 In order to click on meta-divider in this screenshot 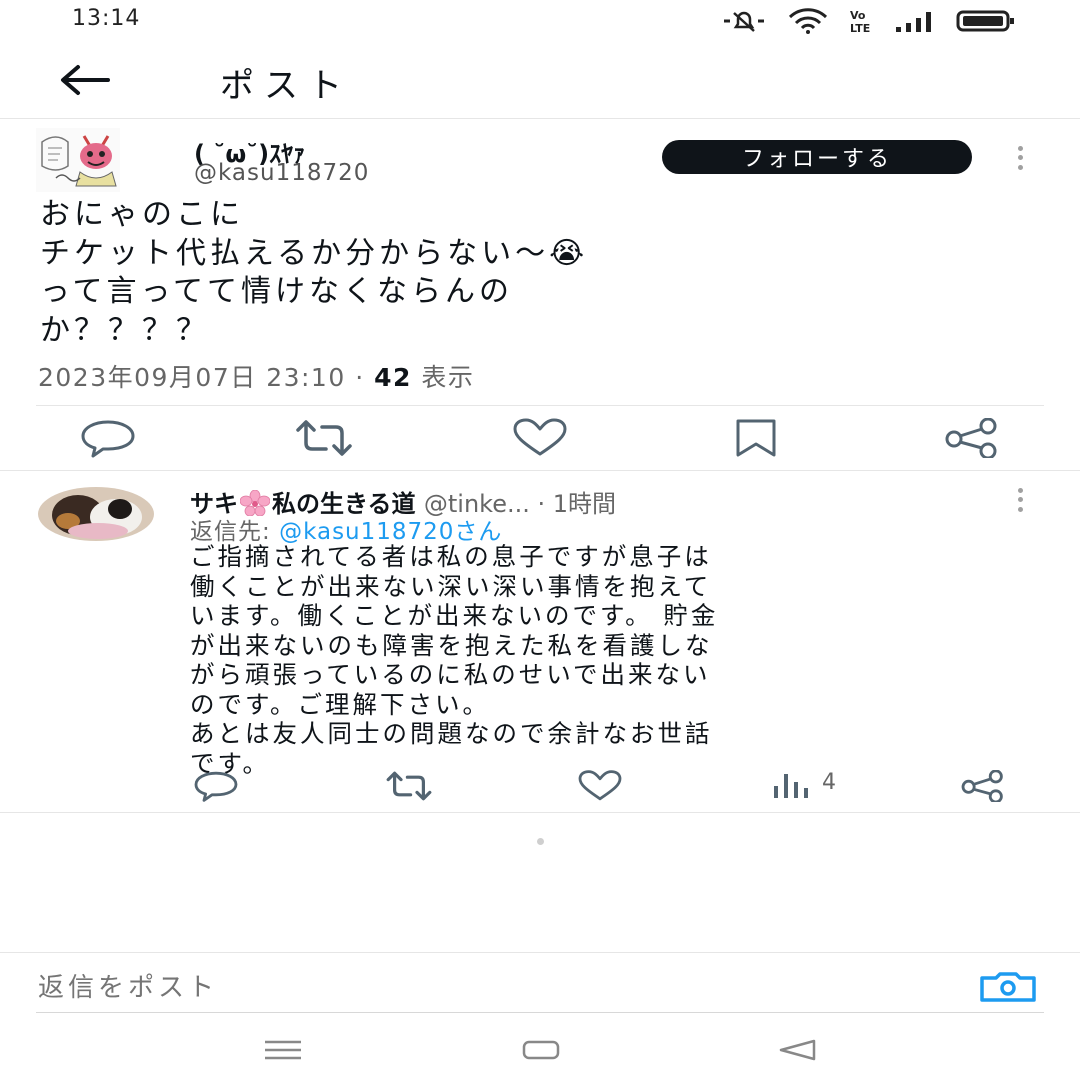, I will do `click(540, 405)`.